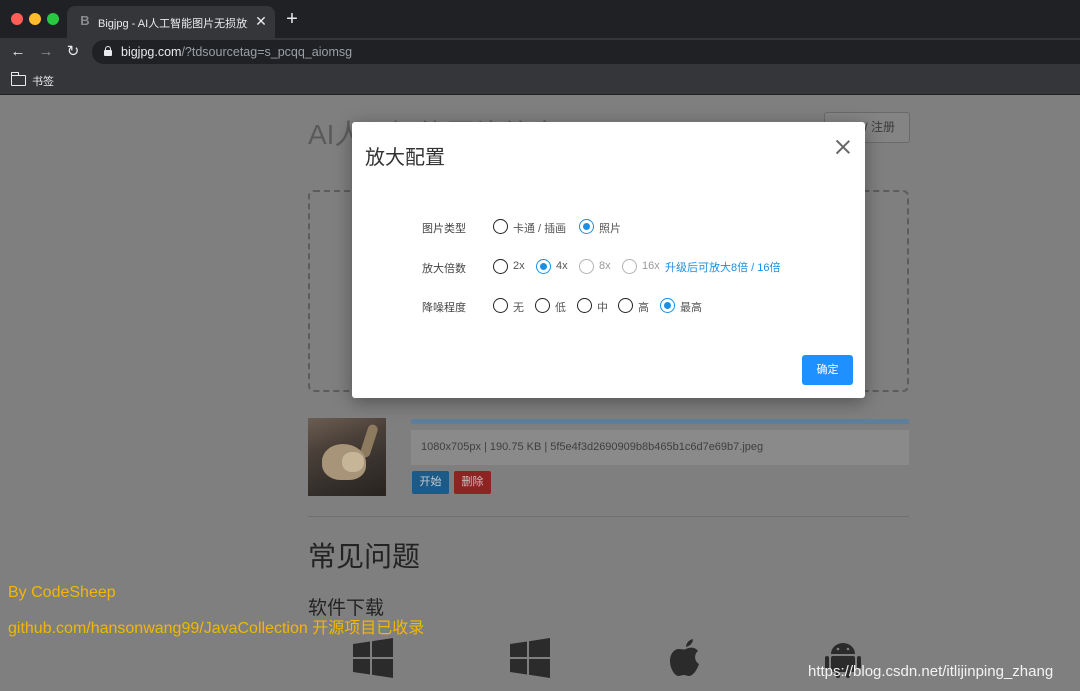  Describe the element at coordinates (347, 457) in the screenshot. I see `uploaded-image-thumbnail` at that location.